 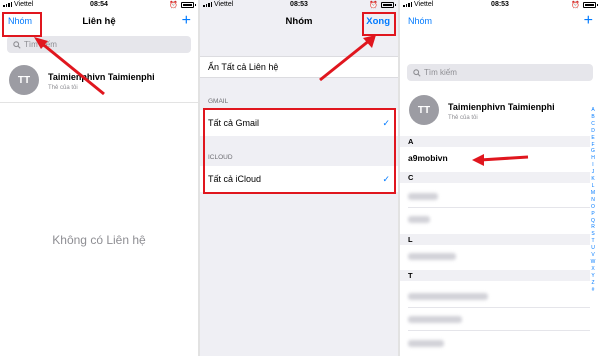 I want to click on index-letter: N, so click(x=593, y=200).